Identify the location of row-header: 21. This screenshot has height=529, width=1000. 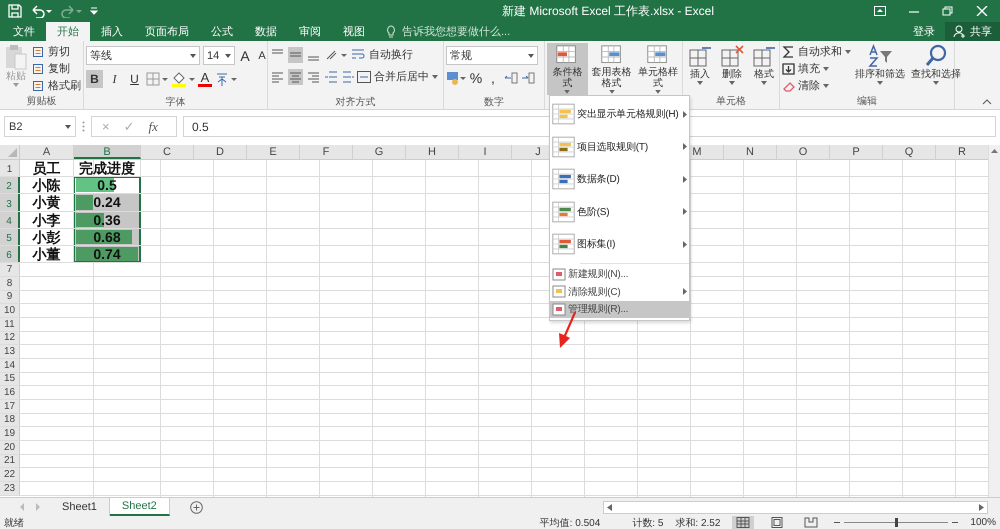
(10, 461).